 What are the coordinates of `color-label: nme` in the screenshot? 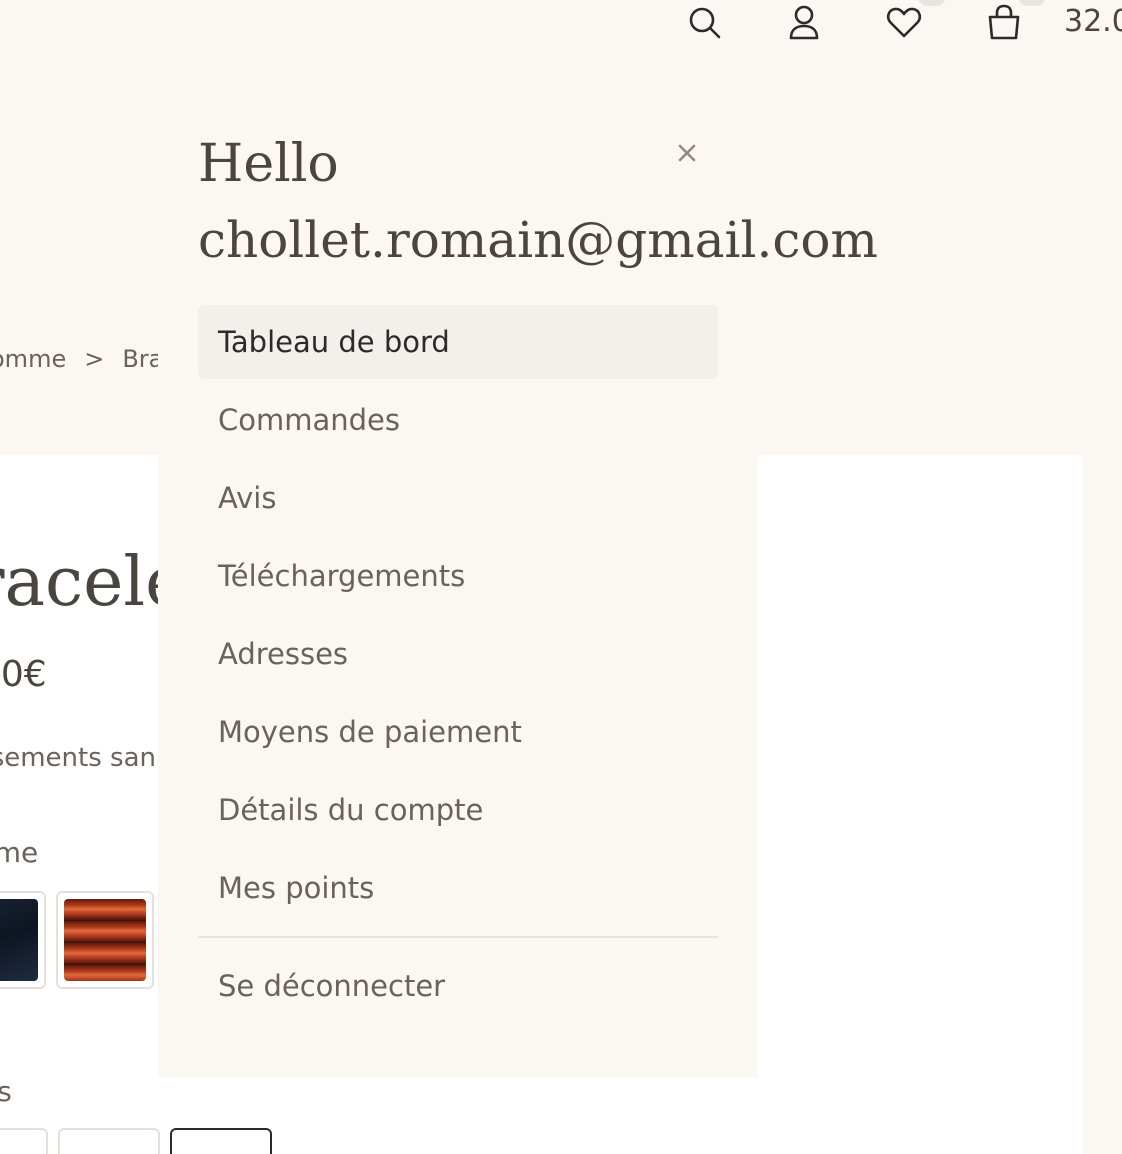 It's located at (19, 852).